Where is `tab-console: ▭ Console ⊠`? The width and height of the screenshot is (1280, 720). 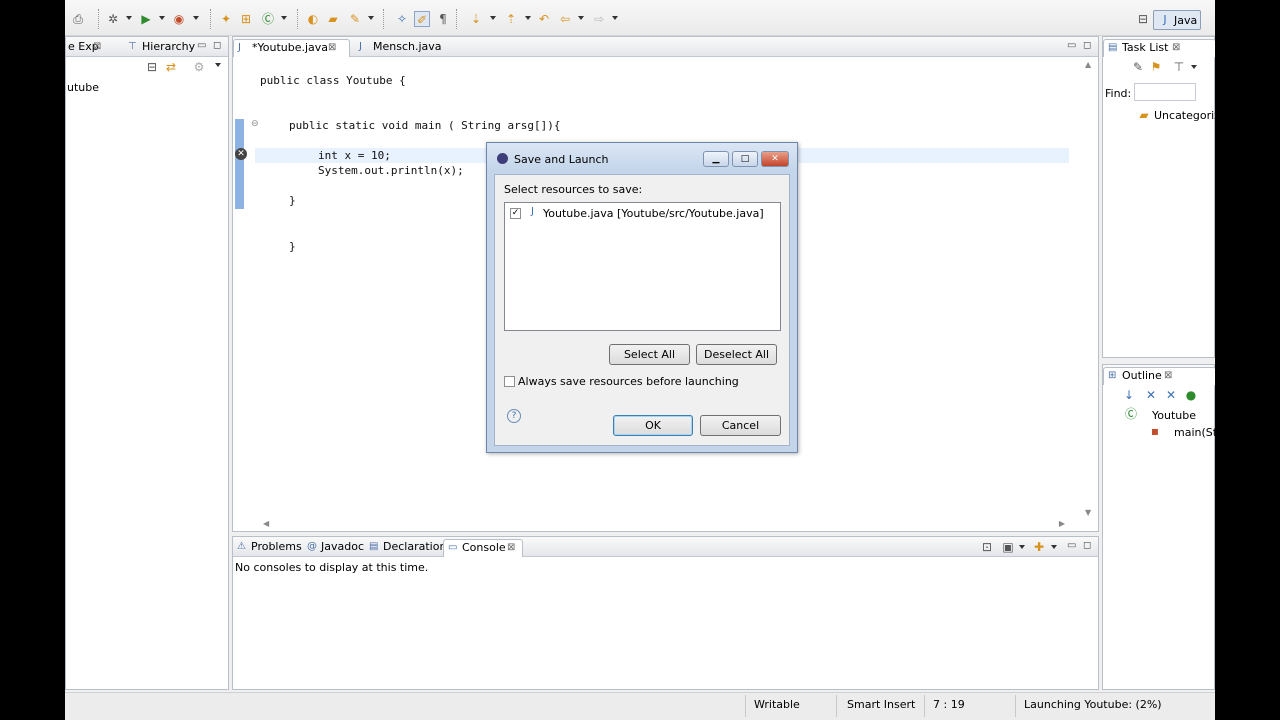
tab-console: ▭ Console ⊠ is located at coordinates (483, 548).